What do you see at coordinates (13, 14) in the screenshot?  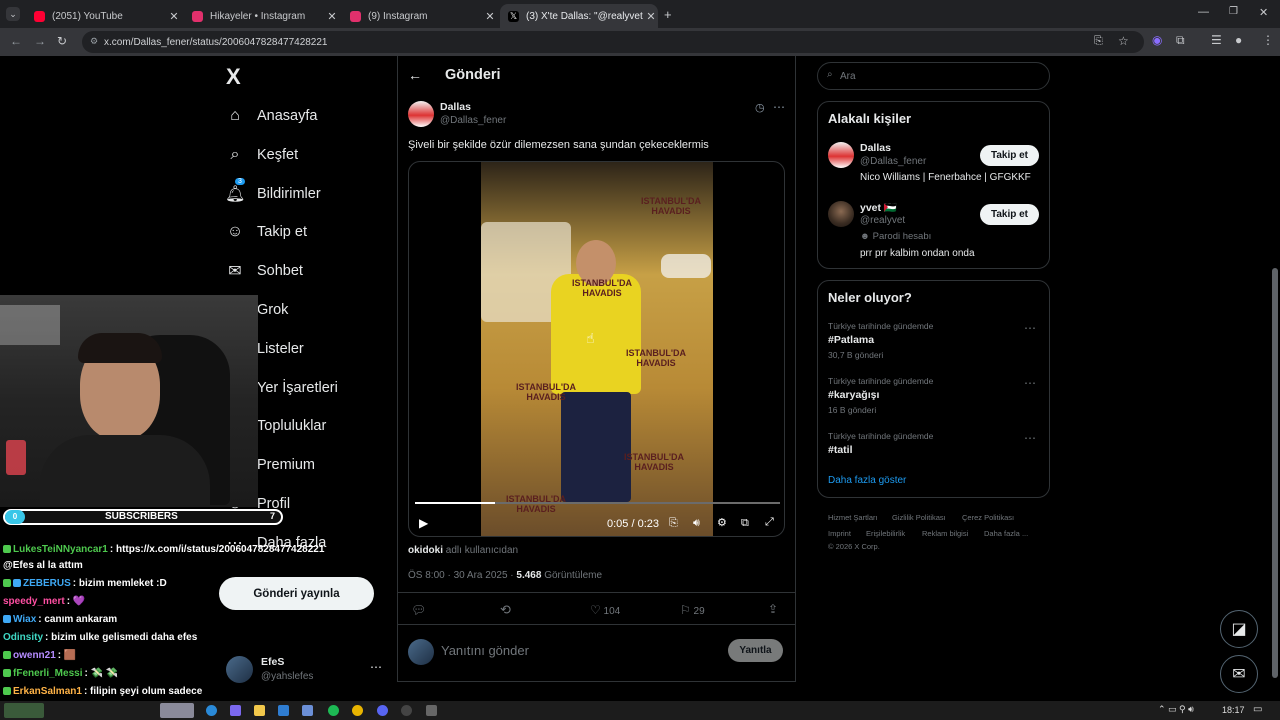 I see `tab-search-icon: ⌄` at bounding box center [13, 14].